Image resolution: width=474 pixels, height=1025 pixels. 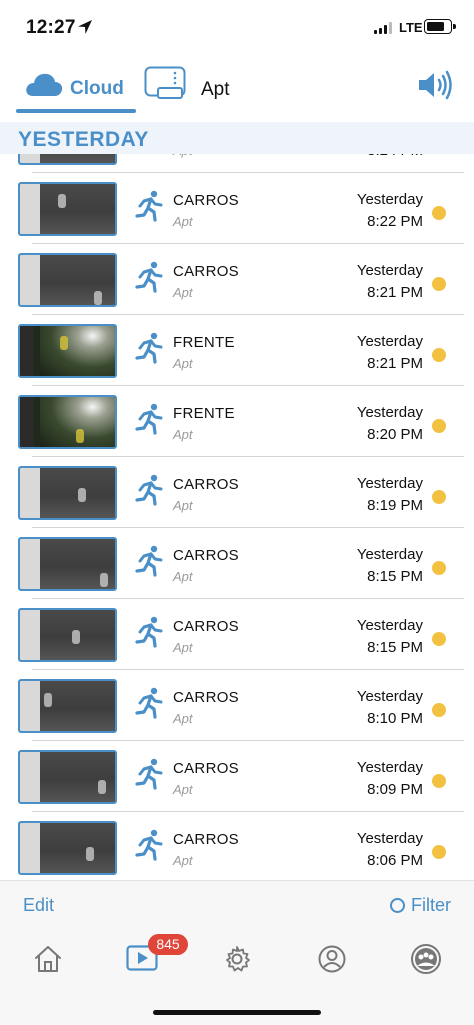 What do you see at coordinates (199, 86) in the screenshot?
I see `tab-camera-apt: Apt` at bounding box center [199, 86].